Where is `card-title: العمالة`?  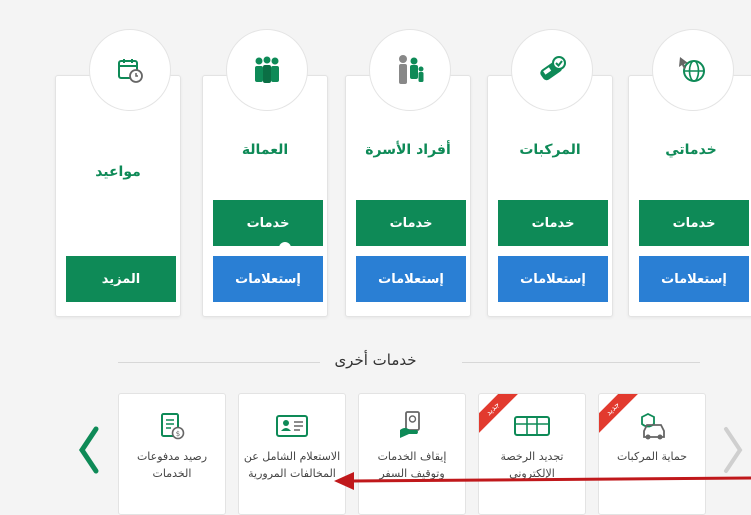 card-title: العمالة is located at coordinates (265, 150).